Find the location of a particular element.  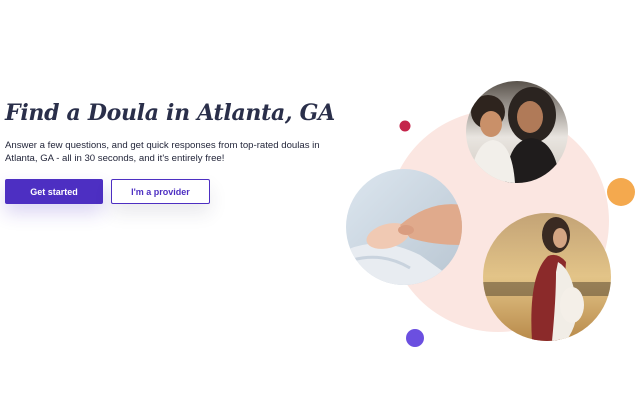

pregnant-woman-photo is located at coordinates (547, 277).